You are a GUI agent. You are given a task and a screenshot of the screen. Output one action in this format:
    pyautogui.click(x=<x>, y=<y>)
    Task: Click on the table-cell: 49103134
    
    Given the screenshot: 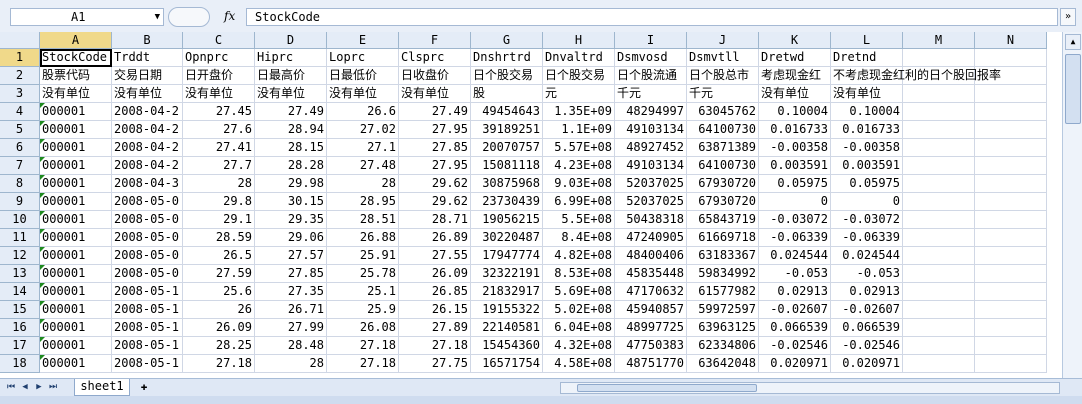 What is the action you would take?
    pyautogui.click(x=651, y=166)
    